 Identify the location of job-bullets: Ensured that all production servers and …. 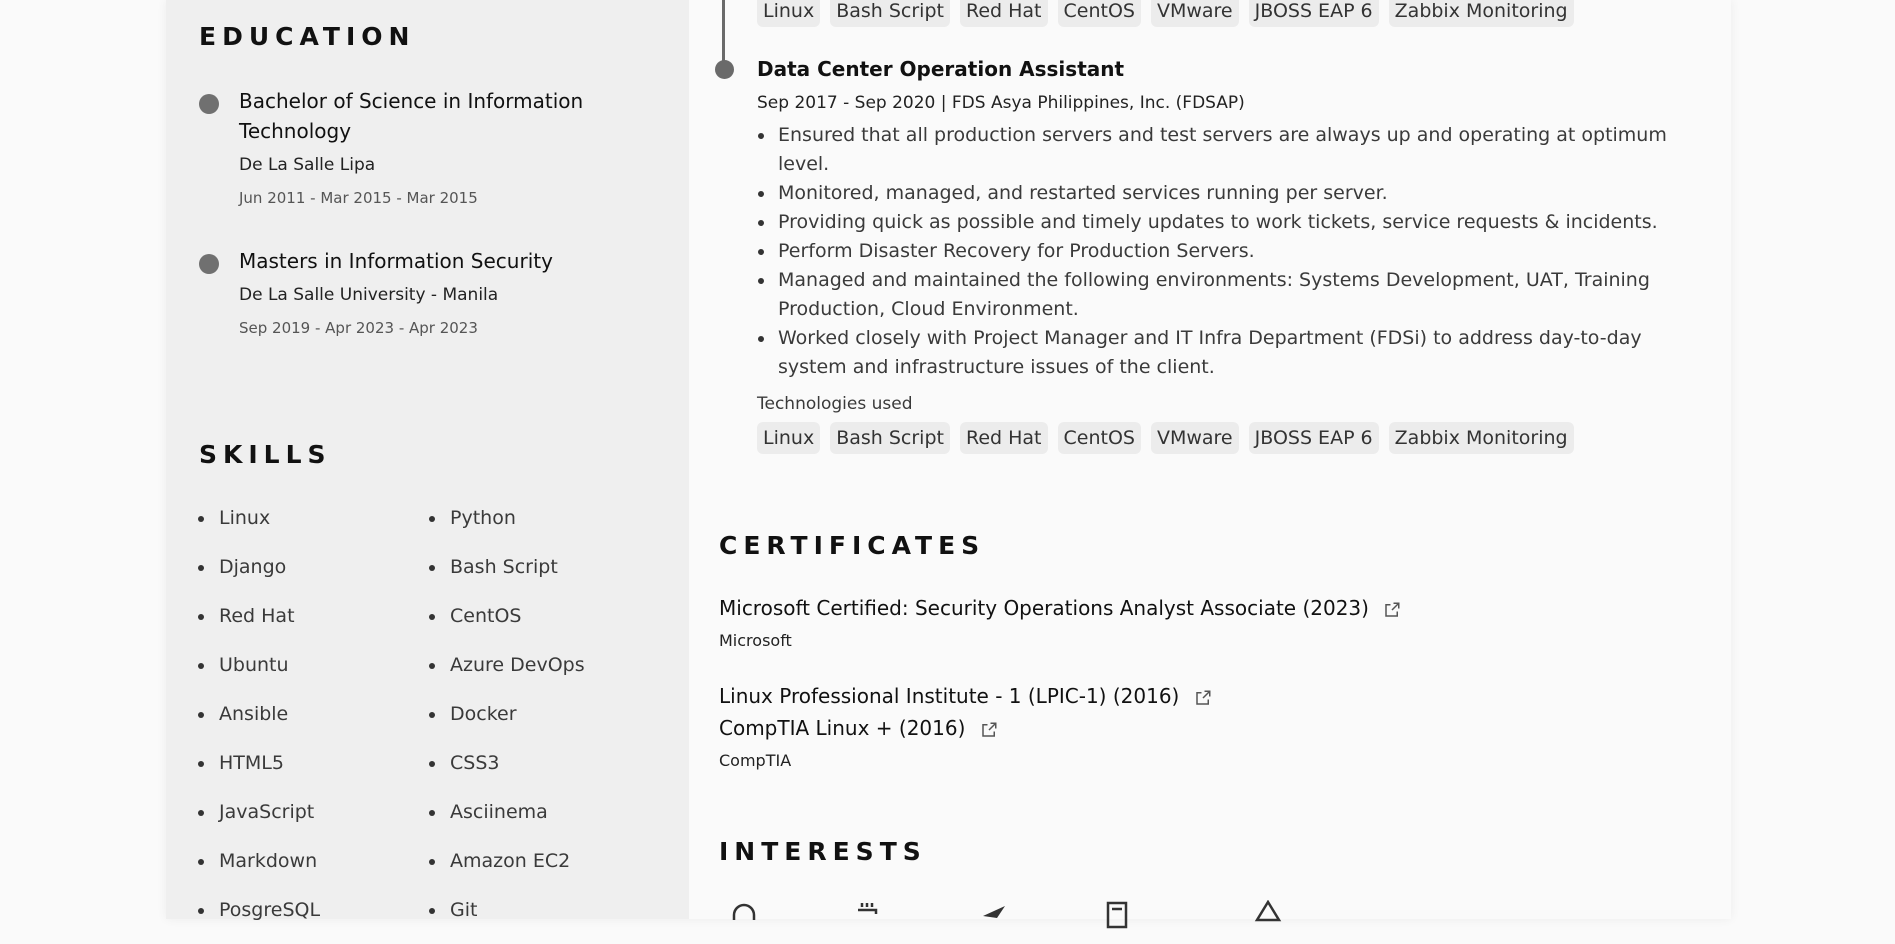
(1232, 251).